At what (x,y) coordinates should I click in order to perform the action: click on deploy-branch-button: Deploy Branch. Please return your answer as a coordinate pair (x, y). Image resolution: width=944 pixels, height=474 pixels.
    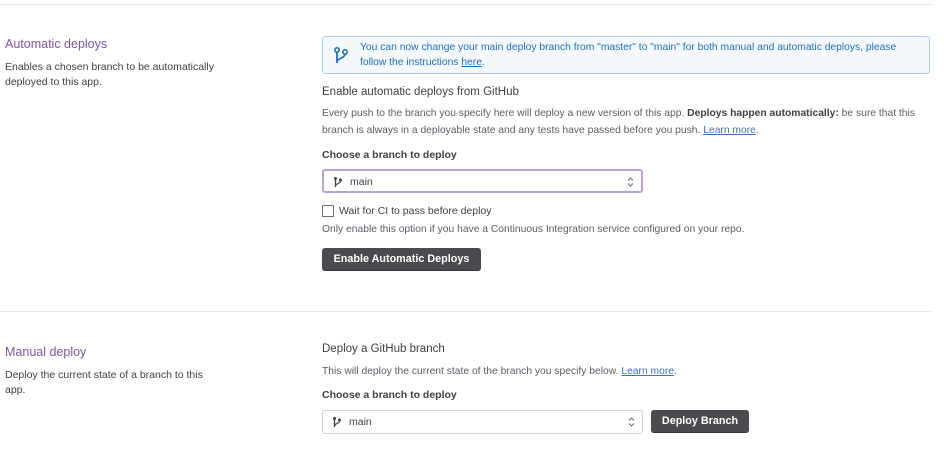
    Looking at the image, I should click on (700, 421).